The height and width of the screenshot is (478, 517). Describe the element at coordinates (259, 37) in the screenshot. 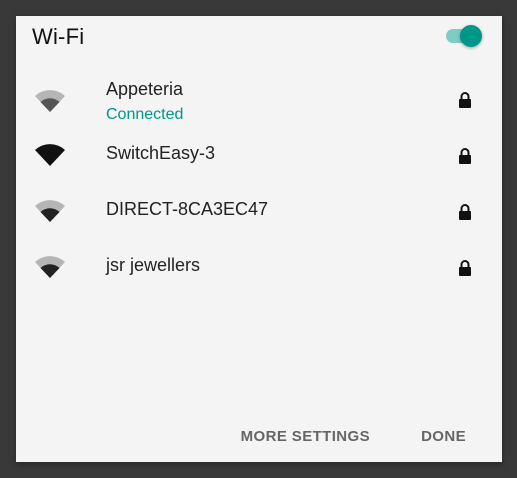

I see `dialog-header: Wi-Fi` at that location.